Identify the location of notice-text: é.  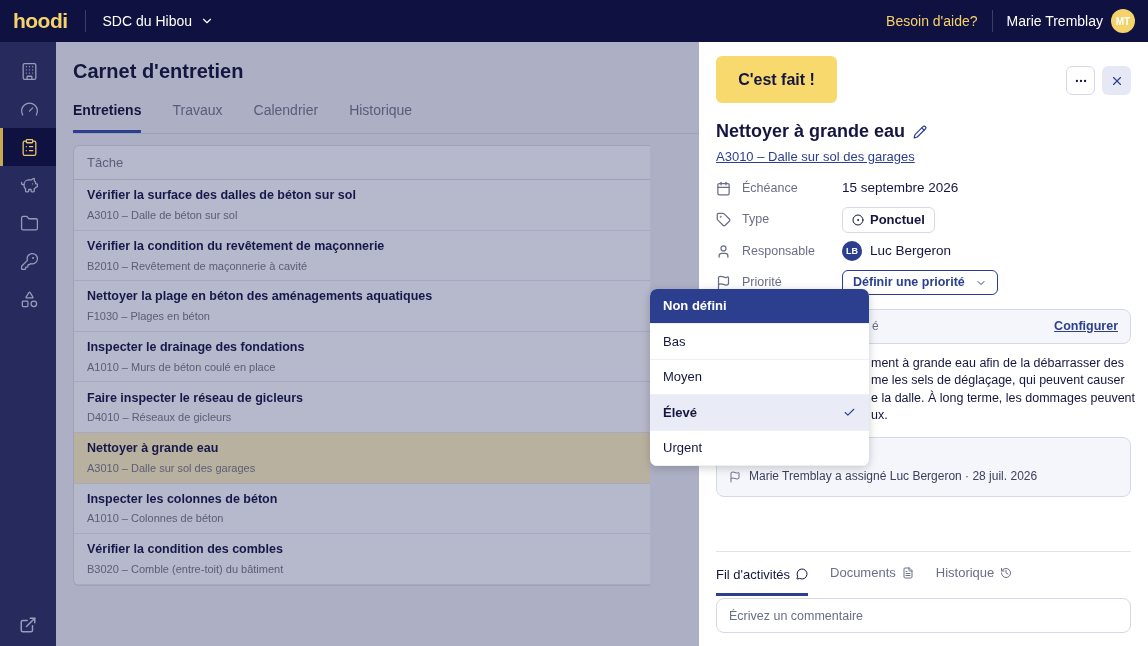
(875, 326).